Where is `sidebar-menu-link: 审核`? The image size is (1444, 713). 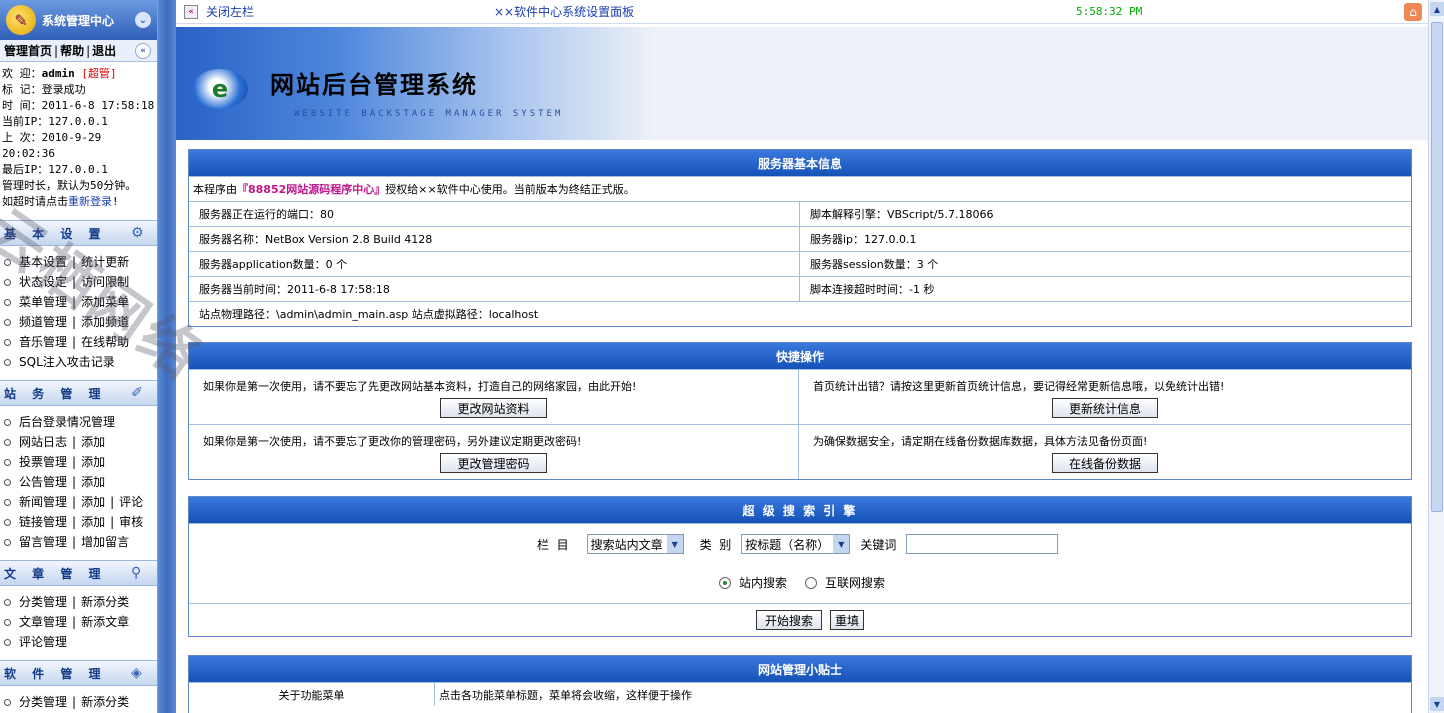 sidebar-menu-link: 审核 is located at coordinates (131, 522).